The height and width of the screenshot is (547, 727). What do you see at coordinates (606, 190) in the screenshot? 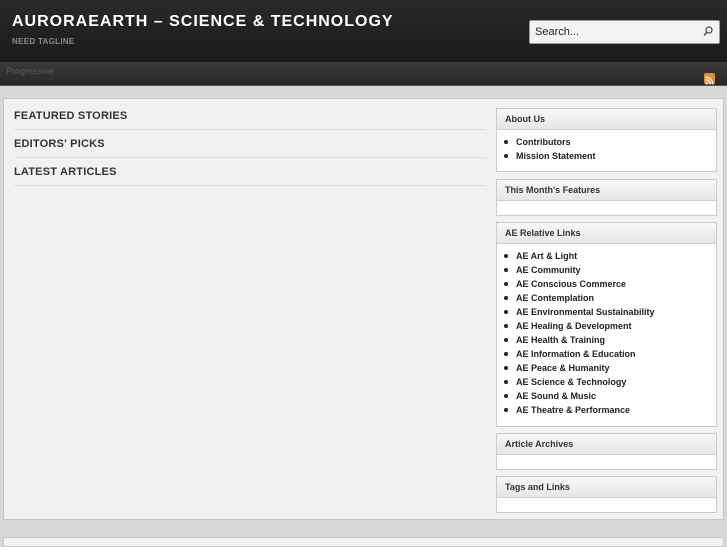
I see `widget-header: This Month's Features` at bounding box center [606, 190].